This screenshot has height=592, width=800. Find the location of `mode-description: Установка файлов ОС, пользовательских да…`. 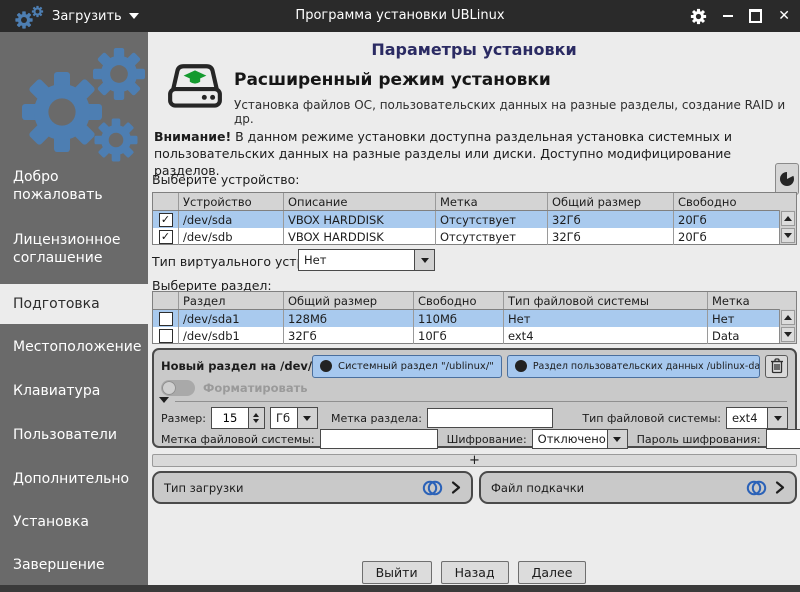

mode-description: Установка файлов ОС, пользовательских да… is located at coordinates (510, 112).